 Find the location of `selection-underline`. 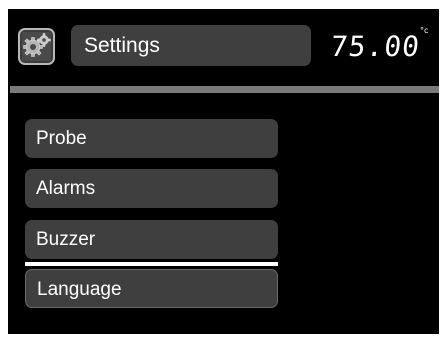

selection-underline is located at coordinates (151, 264).